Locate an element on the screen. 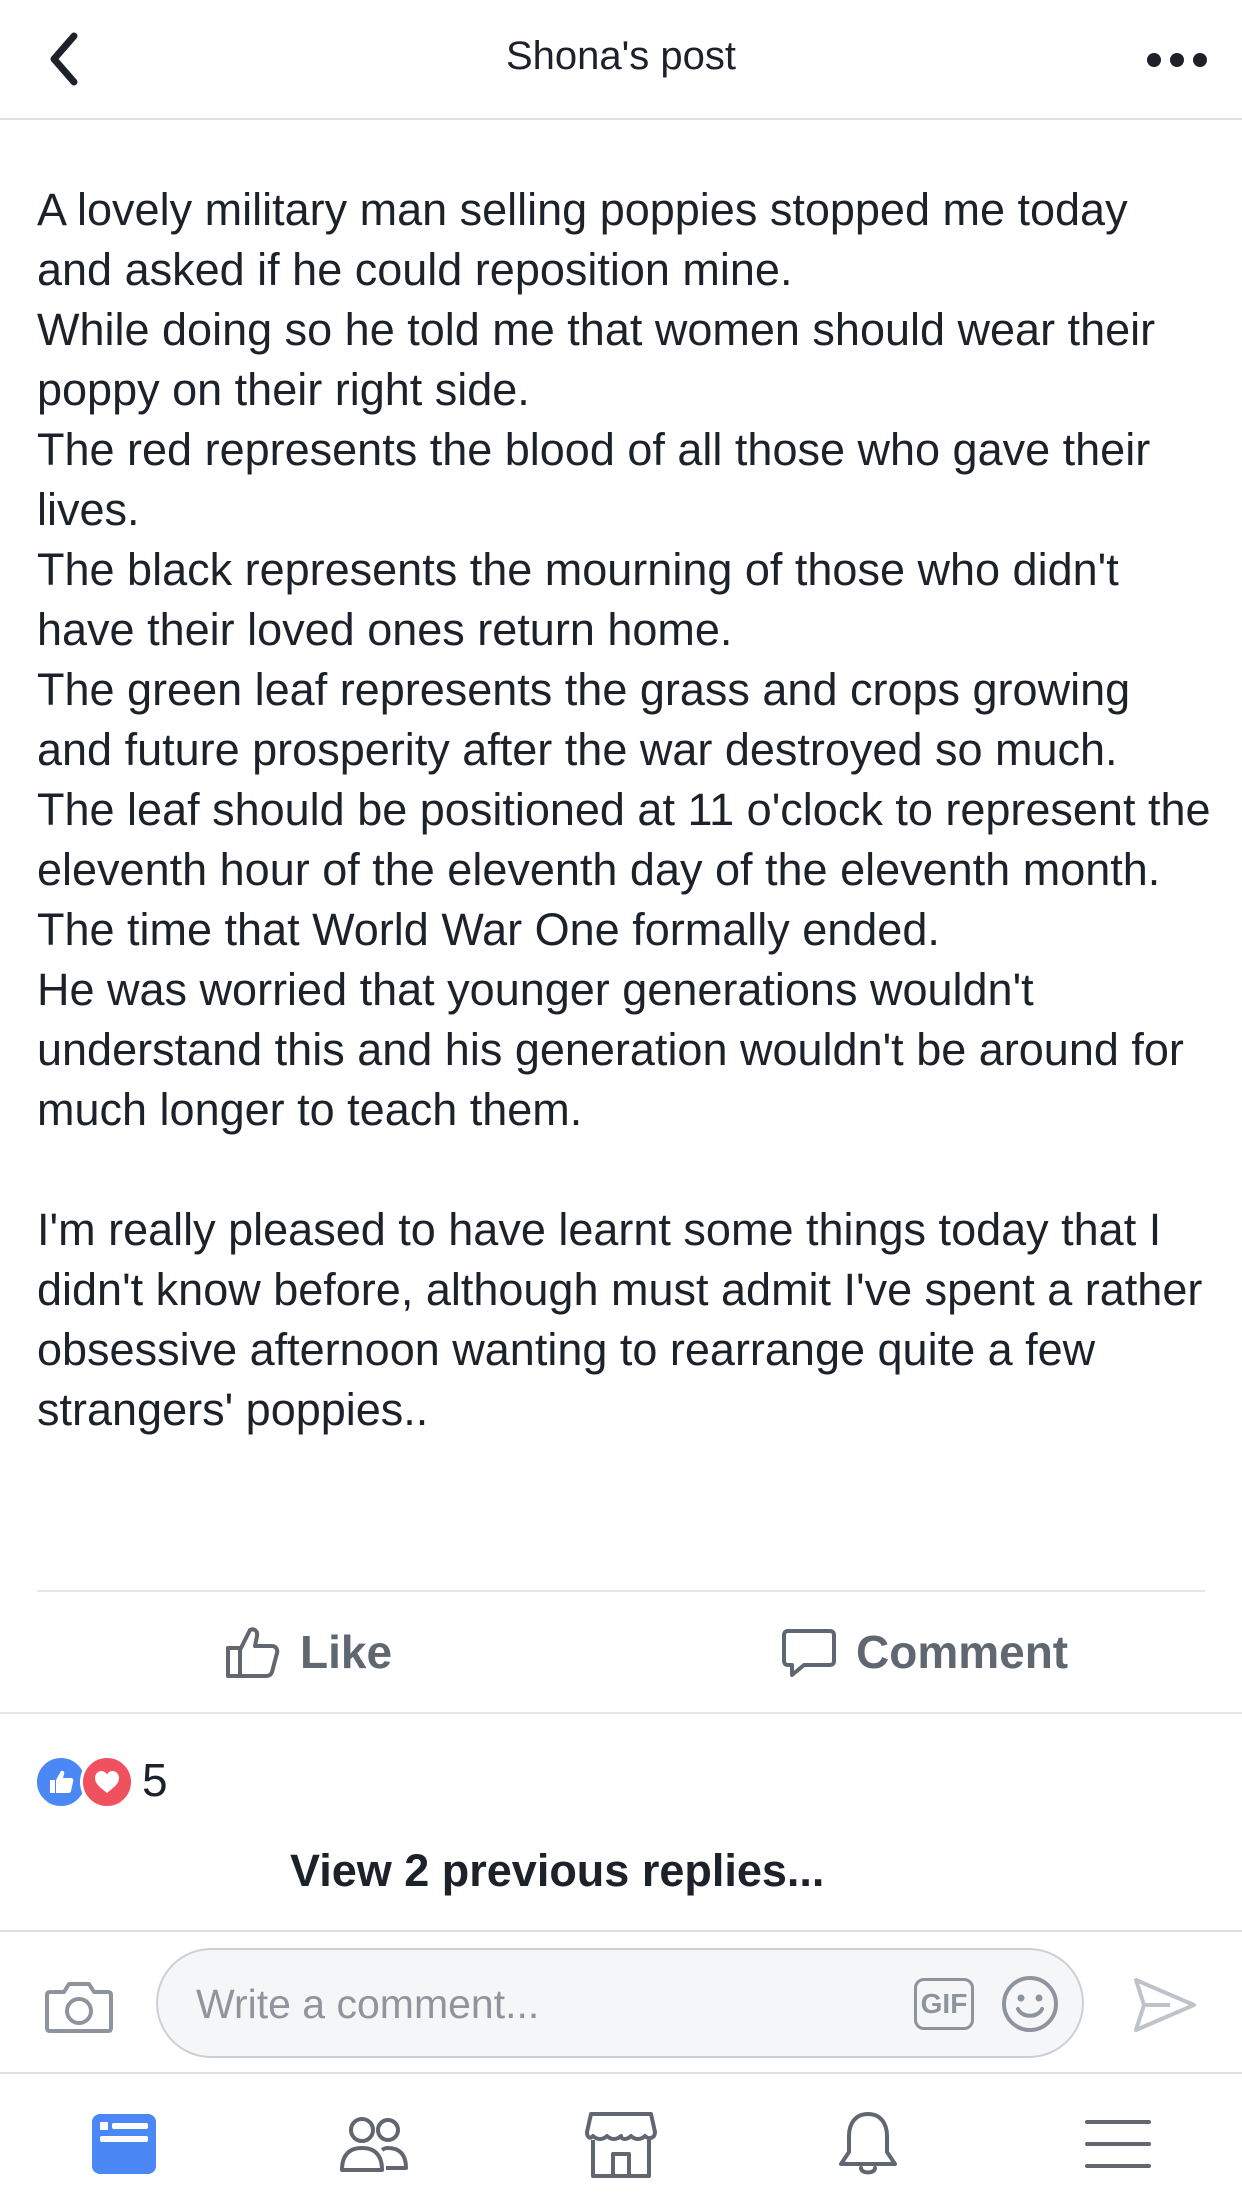 Image resolution: width=1242 pixels, height=2208 pixels. reactions-summary: 5 is located at coordinates (101, 1780).